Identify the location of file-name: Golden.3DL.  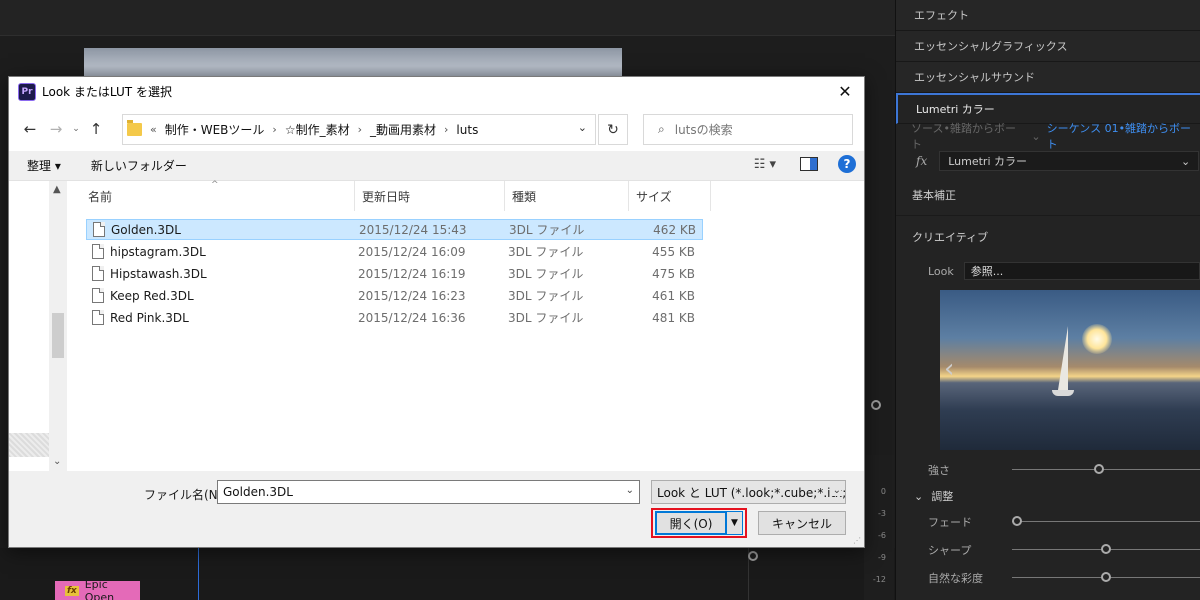
(146, 229).